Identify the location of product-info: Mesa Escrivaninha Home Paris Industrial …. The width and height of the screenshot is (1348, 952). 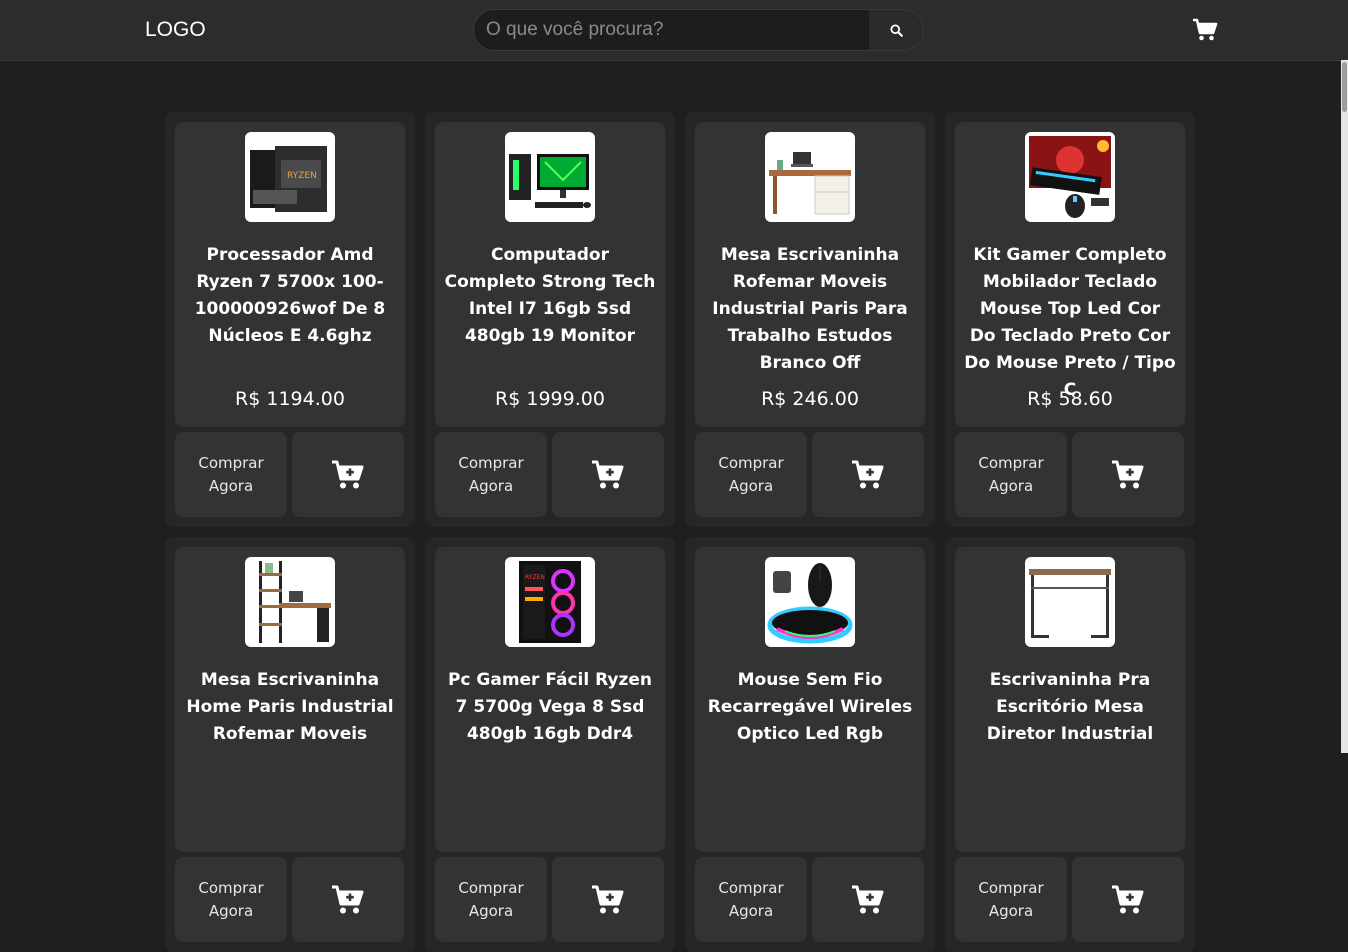
(290, 699).